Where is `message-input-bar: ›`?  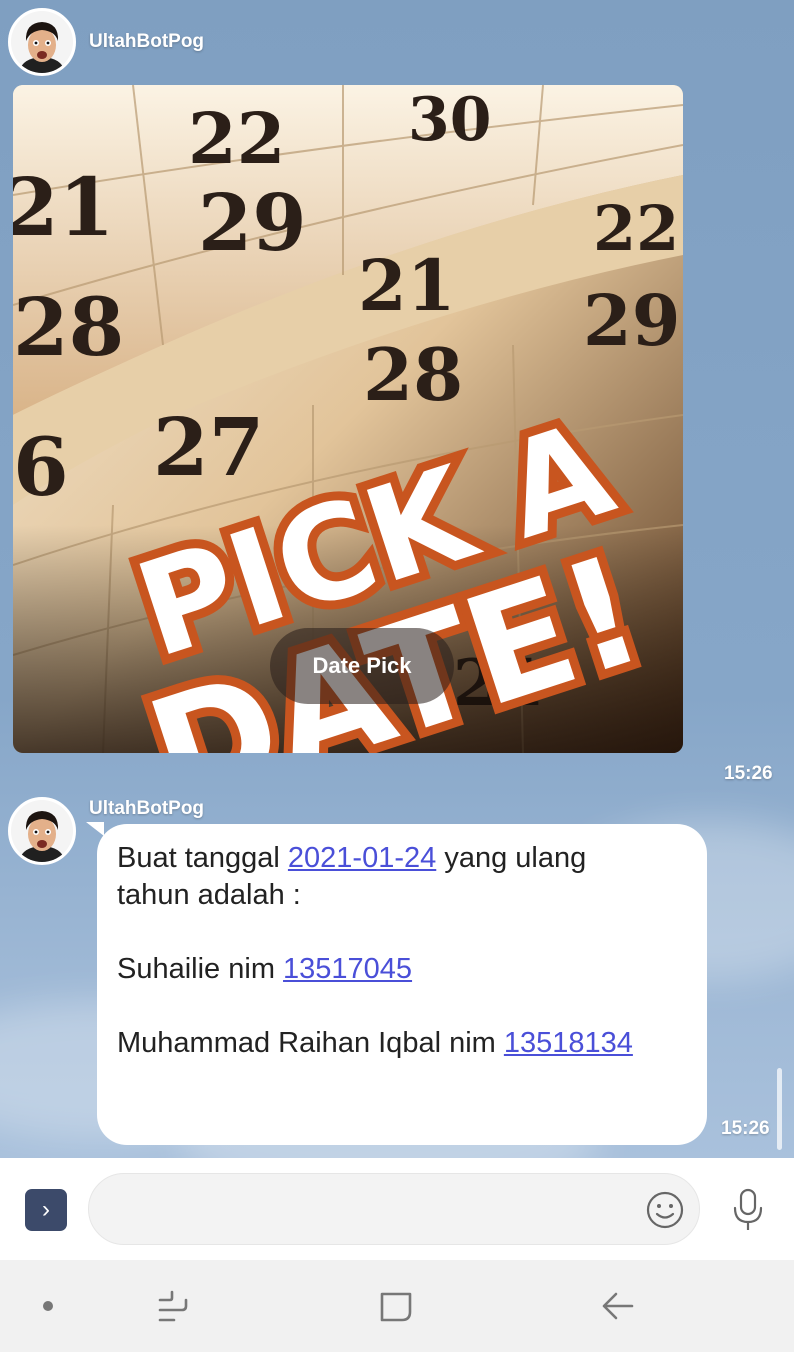 message-input-bar: › is located at coordinates (397, 1209).